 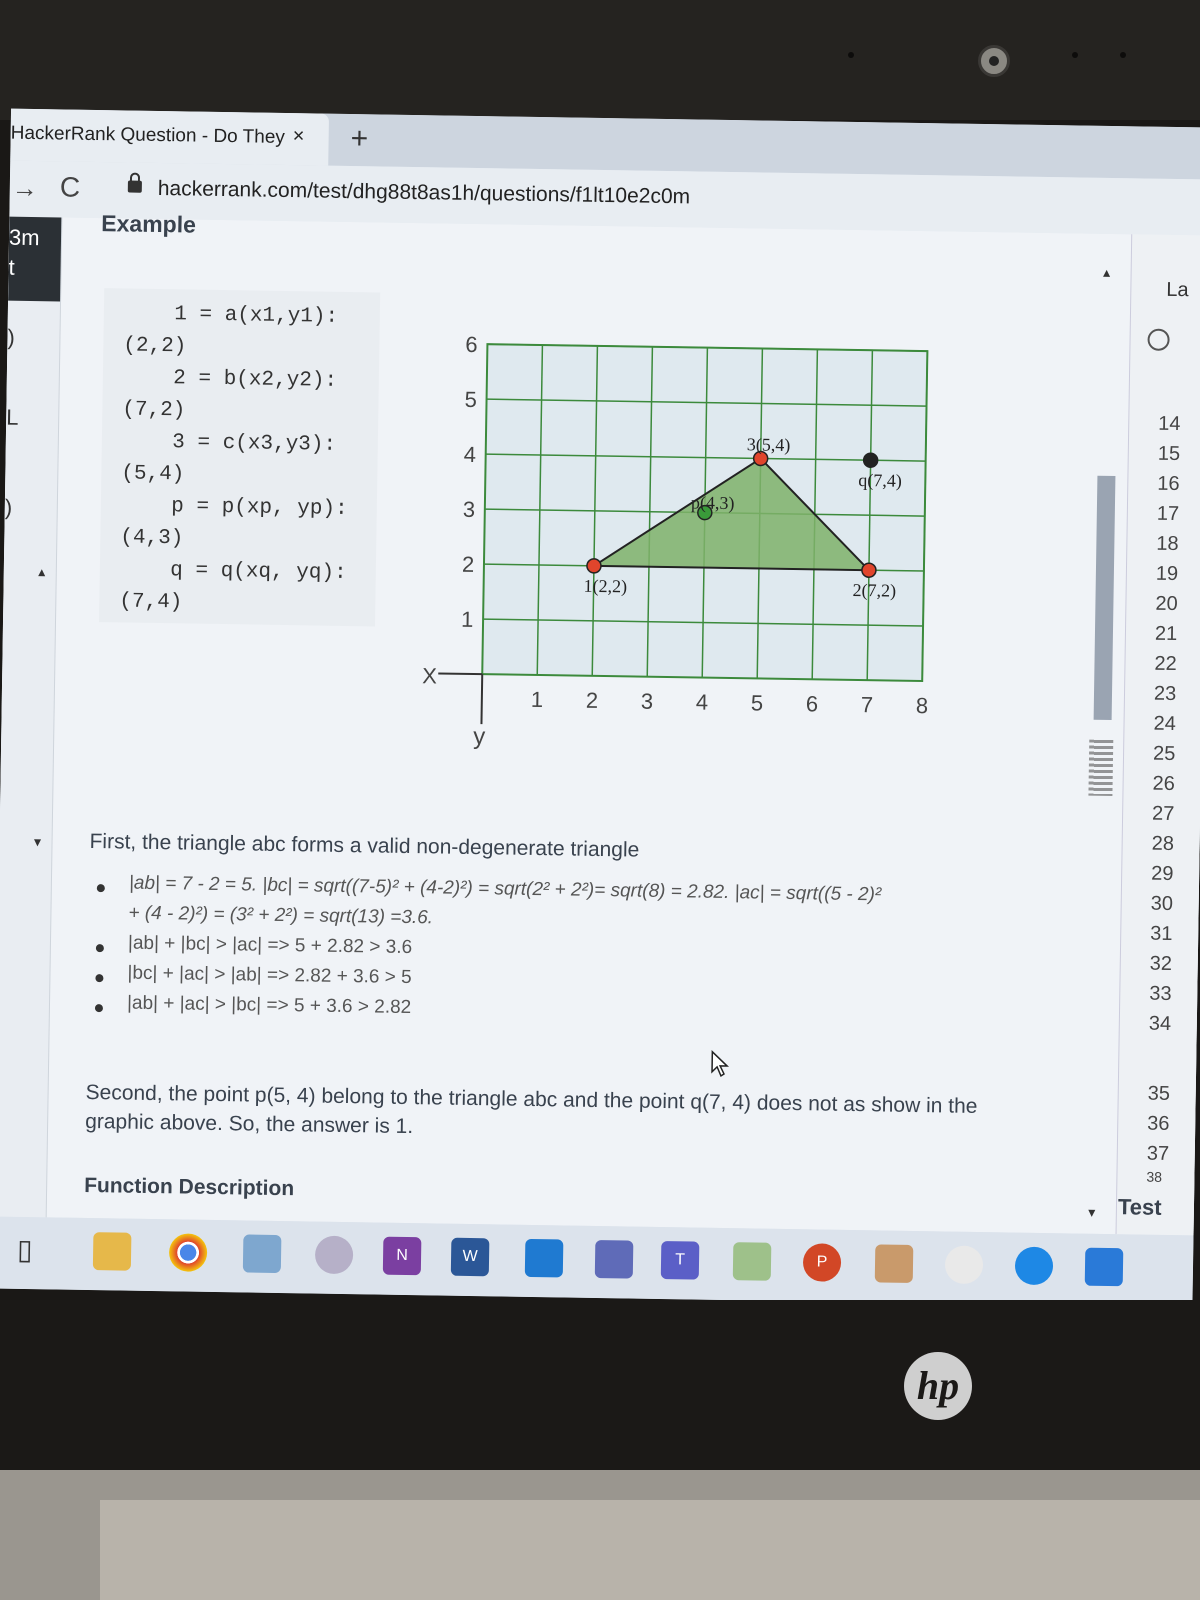 What do you see at coordinates (37, 842) in the screenshot?
I see `nav-scroll-down-icon: ▼` at bounding box center [37, 842].